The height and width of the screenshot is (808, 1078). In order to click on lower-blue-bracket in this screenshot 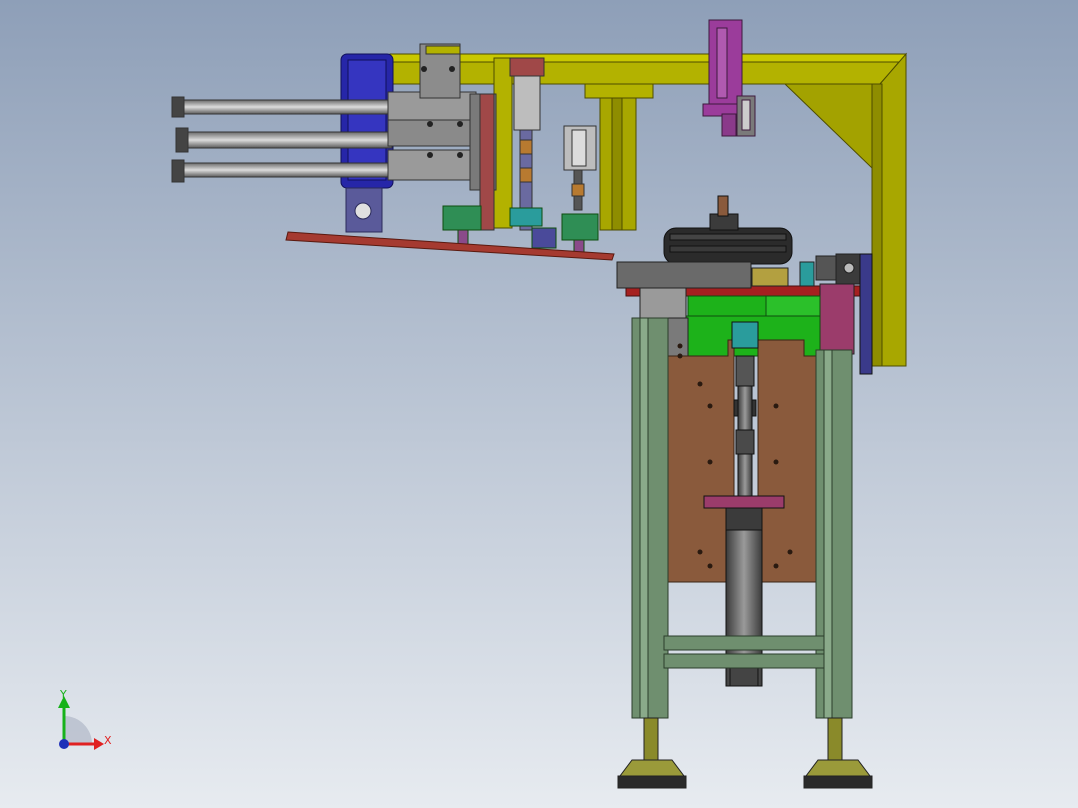, I will do `click(364, 210)`.